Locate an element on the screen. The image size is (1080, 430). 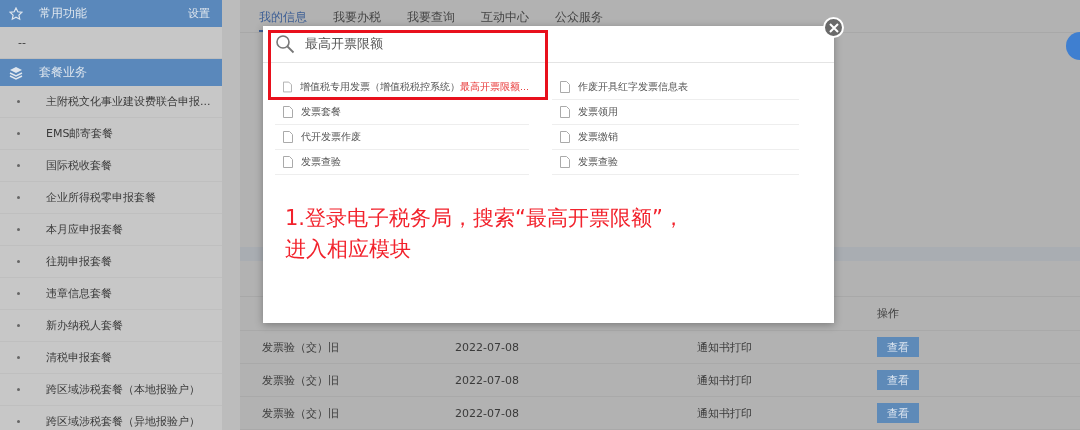
search-result: 发票领用 is located at coordinates (598, 112).